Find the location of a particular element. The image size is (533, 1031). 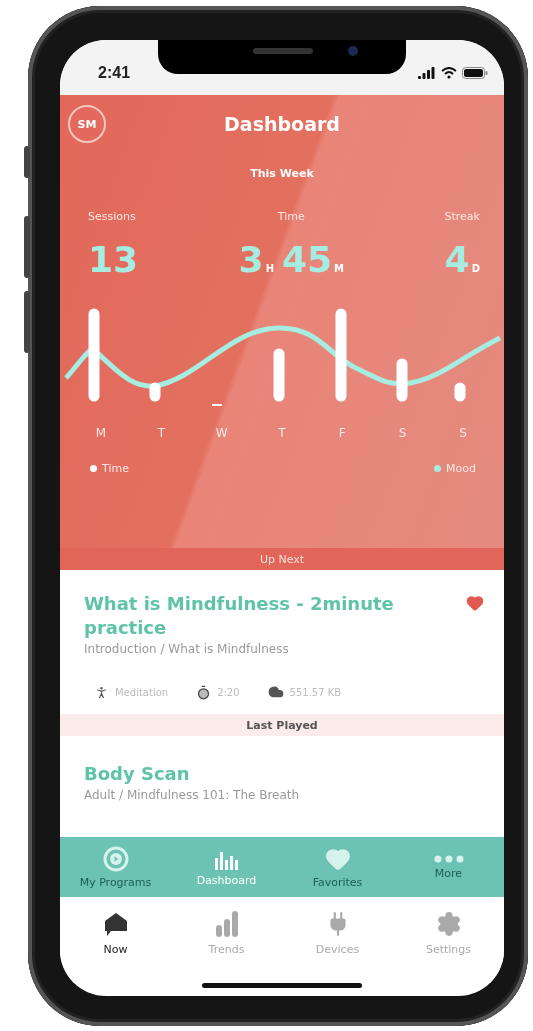

status-time: 2:41 is located at coordinates (114, 72).